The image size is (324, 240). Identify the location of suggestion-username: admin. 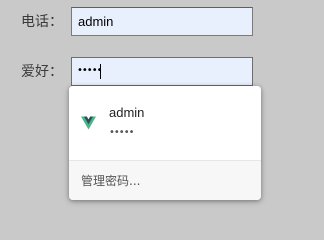
(127, 112).